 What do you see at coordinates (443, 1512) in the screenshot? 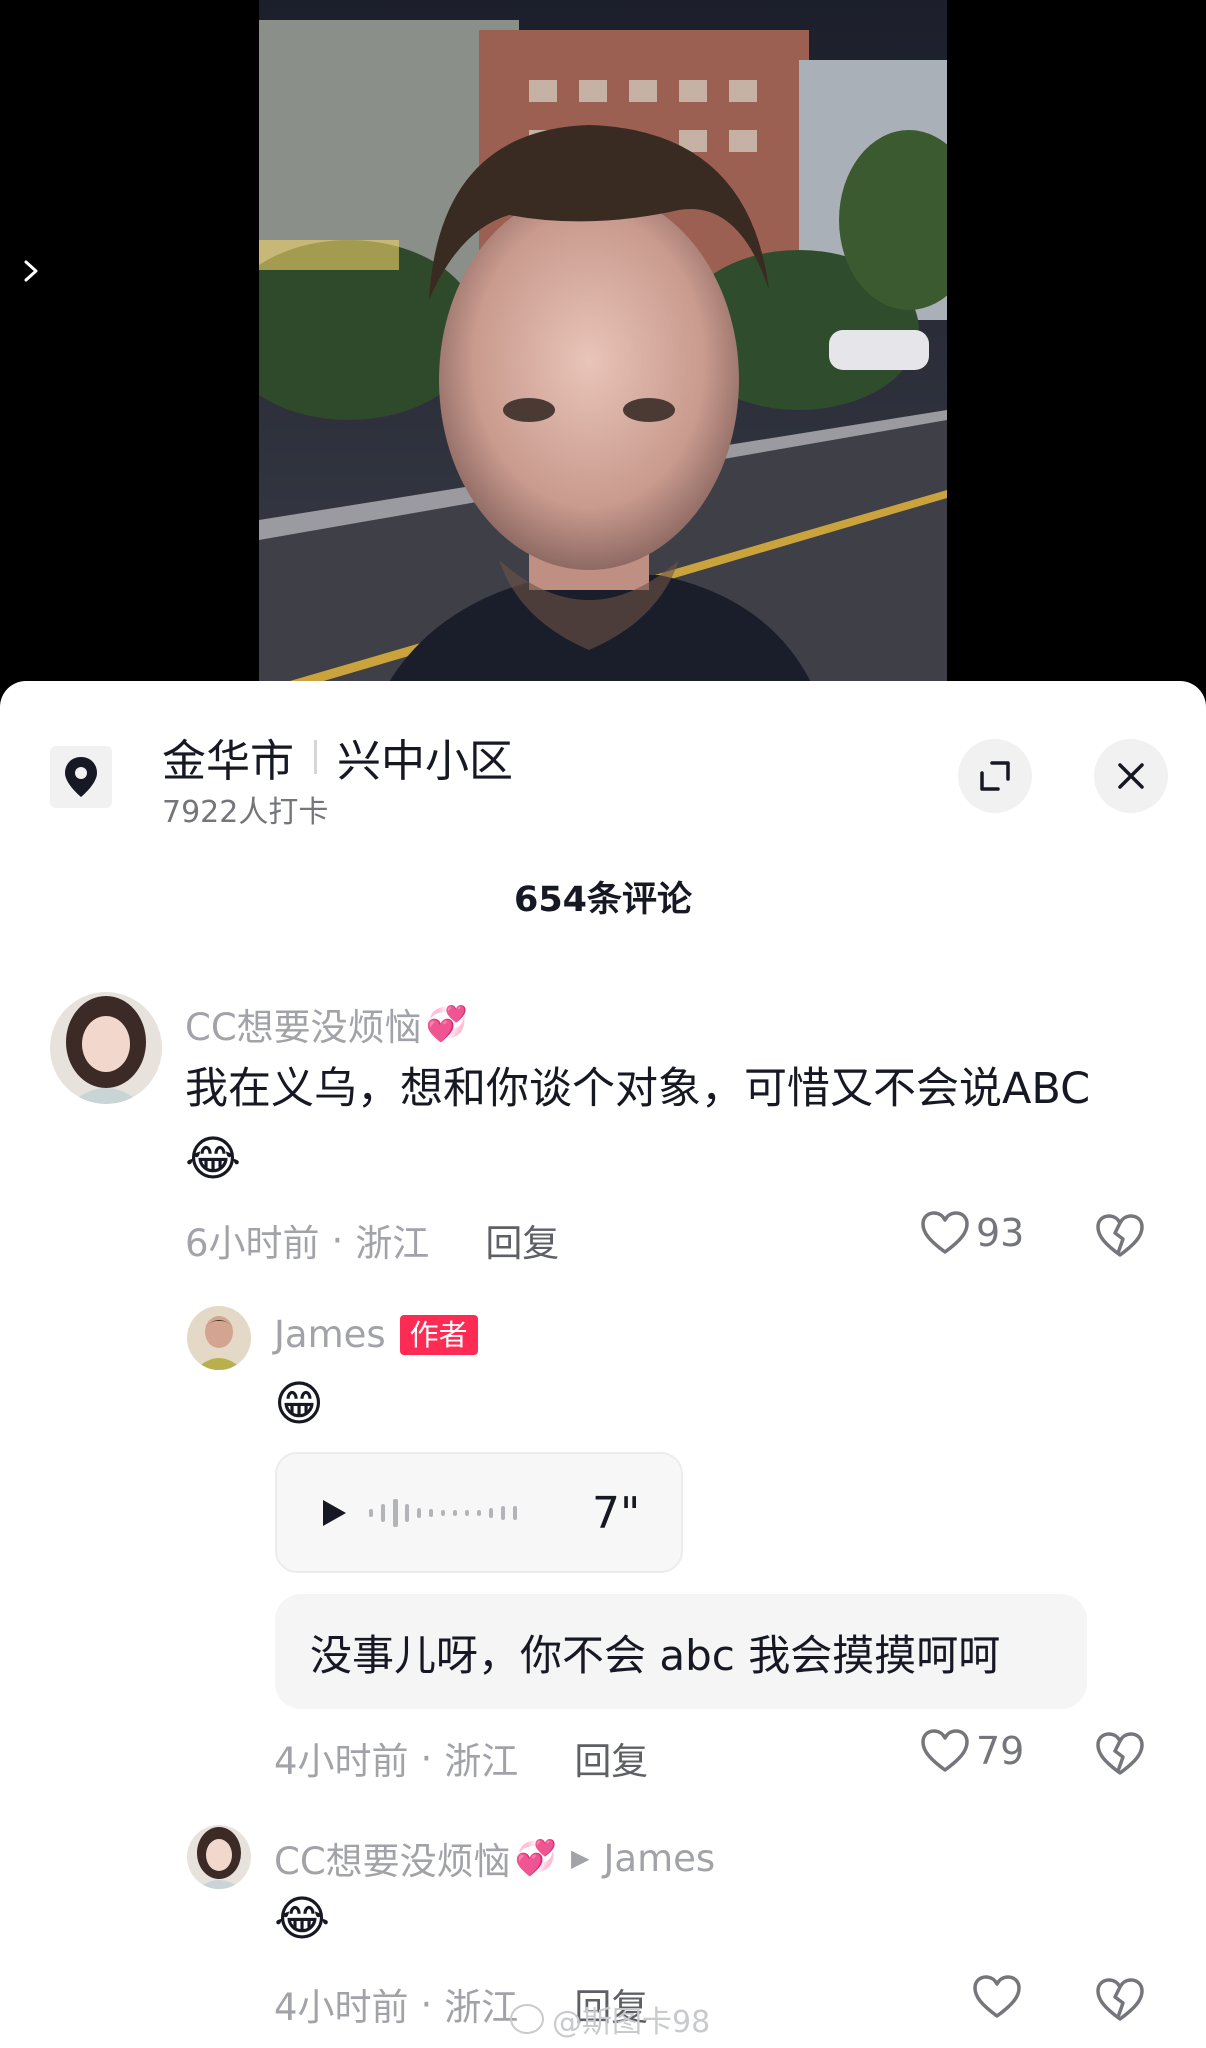
I see `waveform-icon` at bounding box center [443, 1512].